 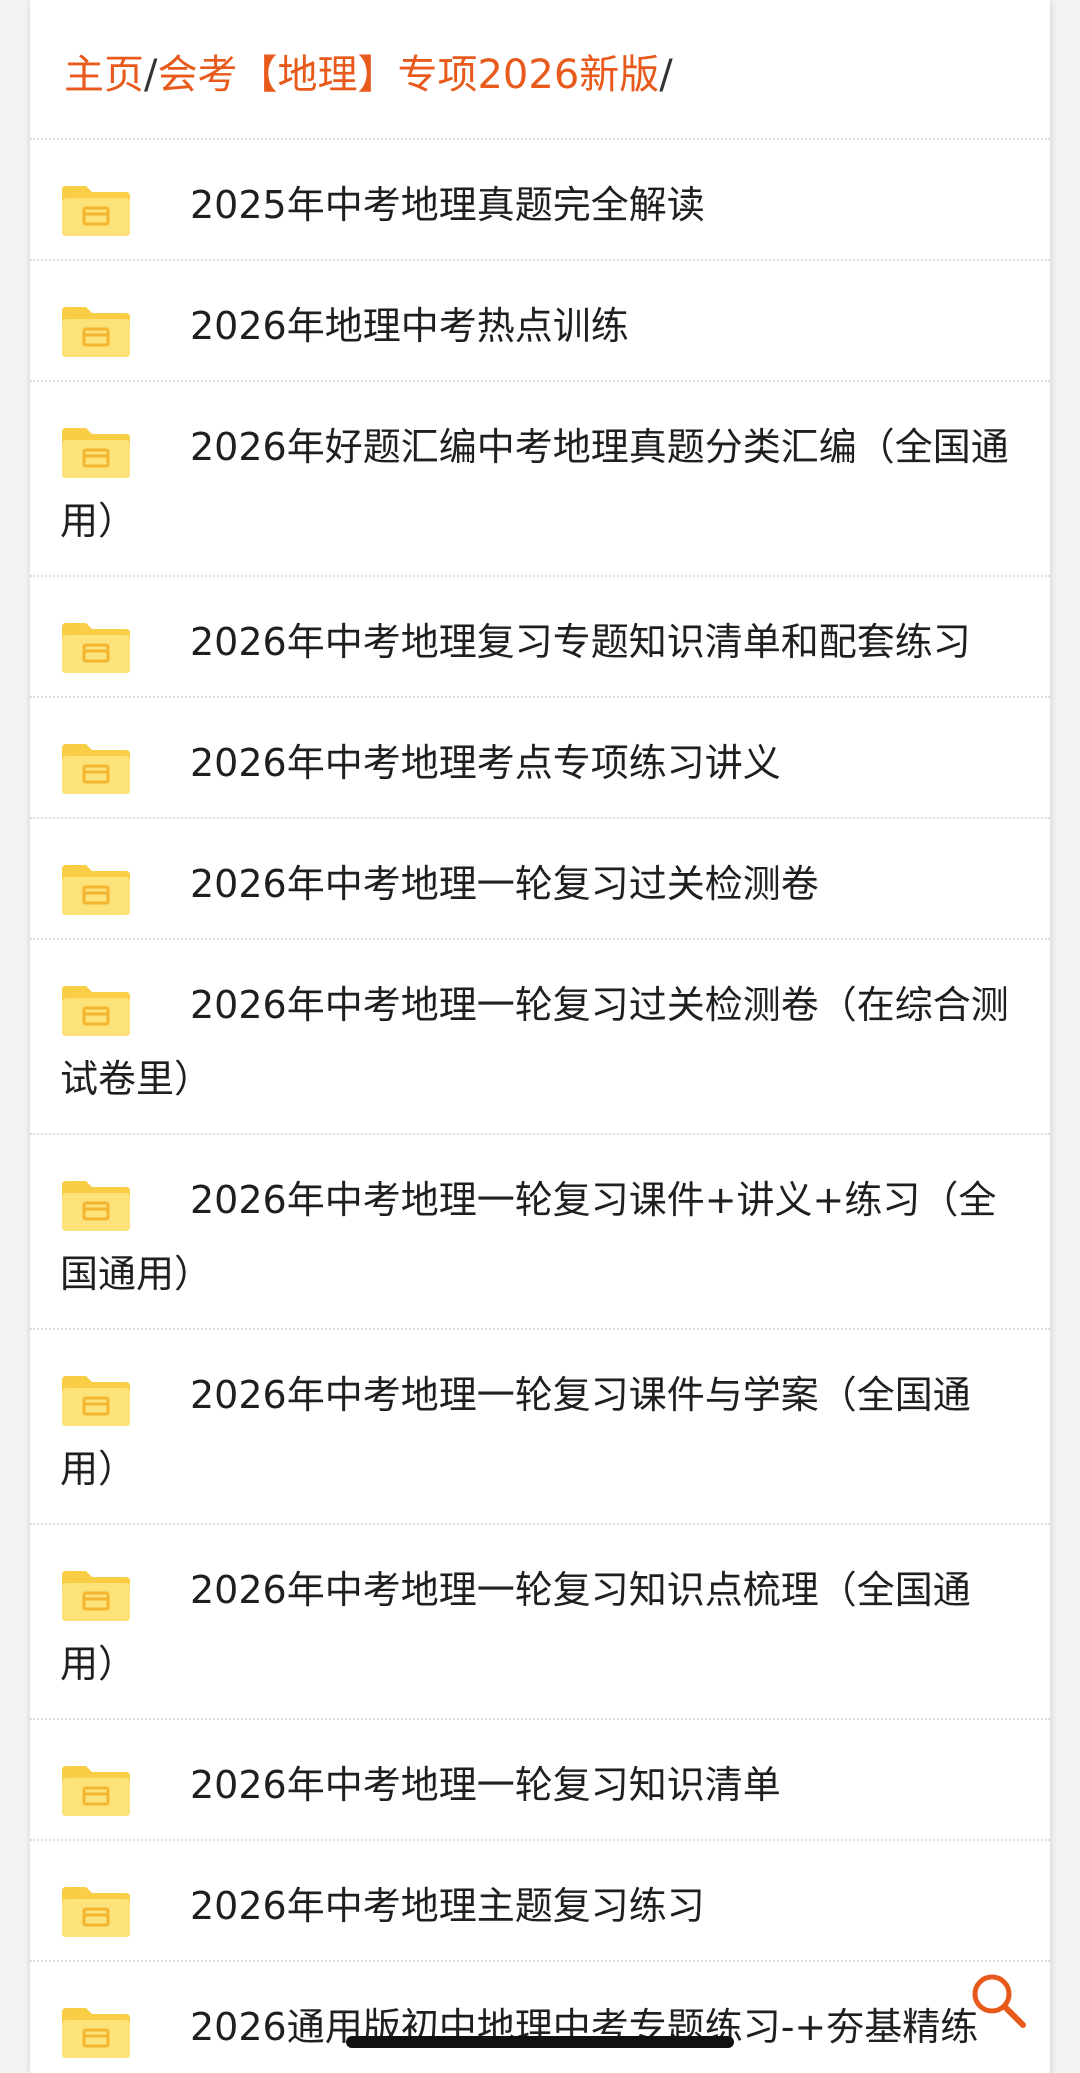 What do you see at coordinates (580, 642) in the screenshot?
I see `list-item-label: 2026年中考地理复习专题知识清单和配套练习` at bounding box center [580, 642].